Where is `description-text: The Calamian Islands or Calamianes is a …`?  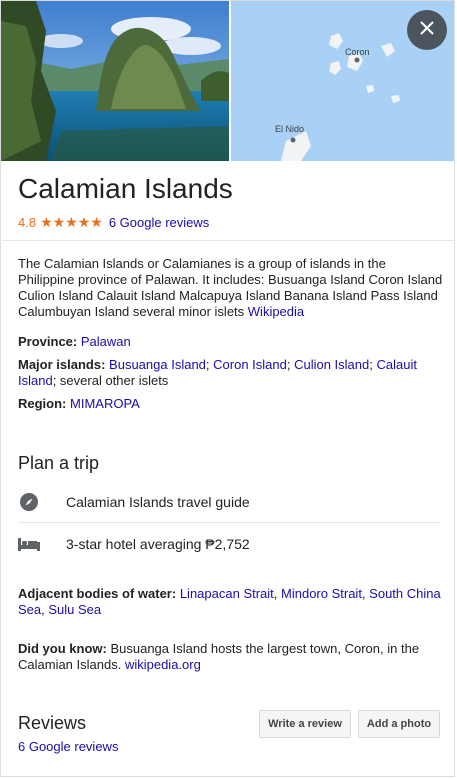 description-text: The Calamian Islands or Calamianes is a … is located at coordinates (230, 287).